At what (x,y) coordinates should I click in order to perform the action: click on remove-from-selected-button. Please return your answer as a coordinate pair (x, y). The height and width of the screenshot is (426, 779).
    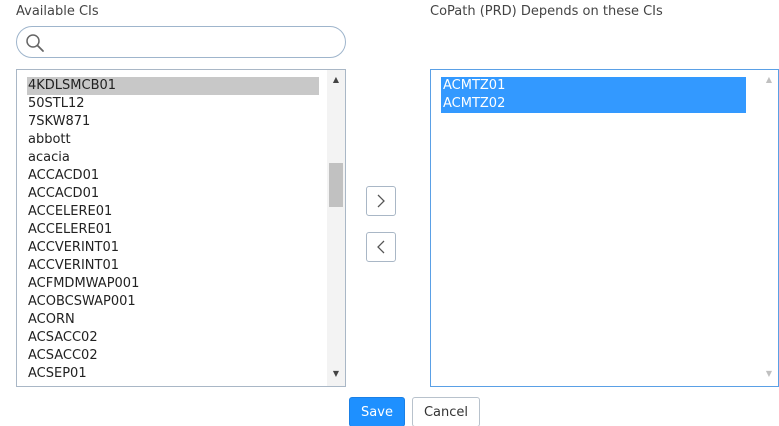
    Looking at the image, I should click on (381, 247).